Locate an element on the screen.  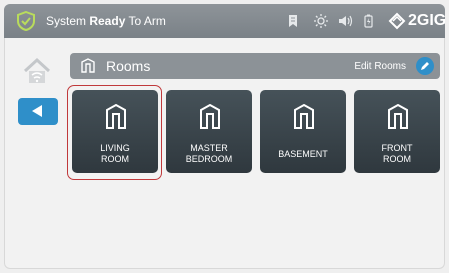
back-button is located at coordinates (38, 111).